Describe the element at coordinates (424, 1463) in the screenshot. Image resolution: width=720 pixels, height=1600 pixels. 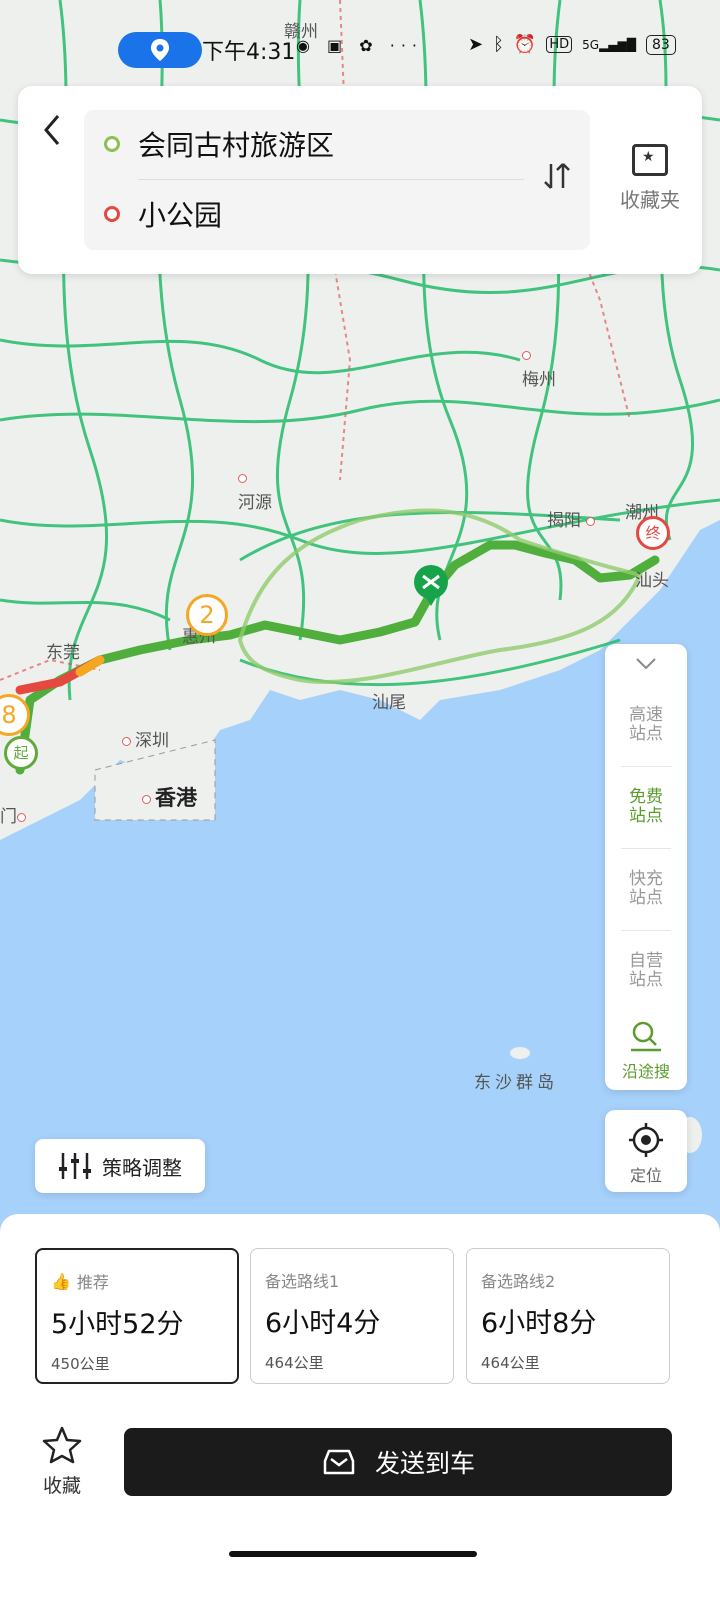
I see `send-to-car-label: 发送到车` at that location.